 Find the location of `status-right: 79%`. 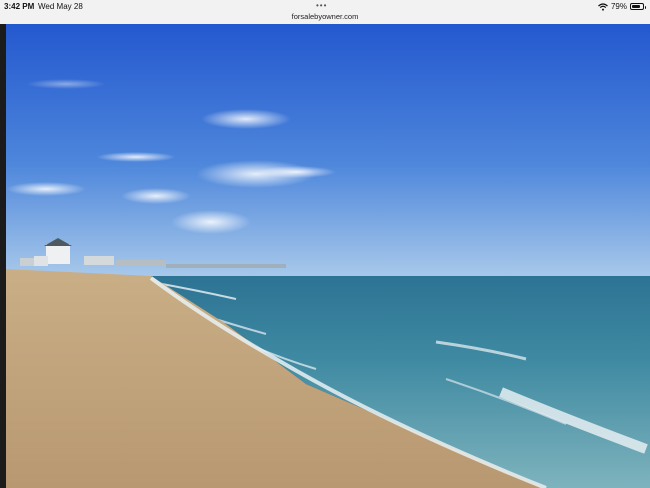

status-right: 79% is located at coordinates (622, 6).